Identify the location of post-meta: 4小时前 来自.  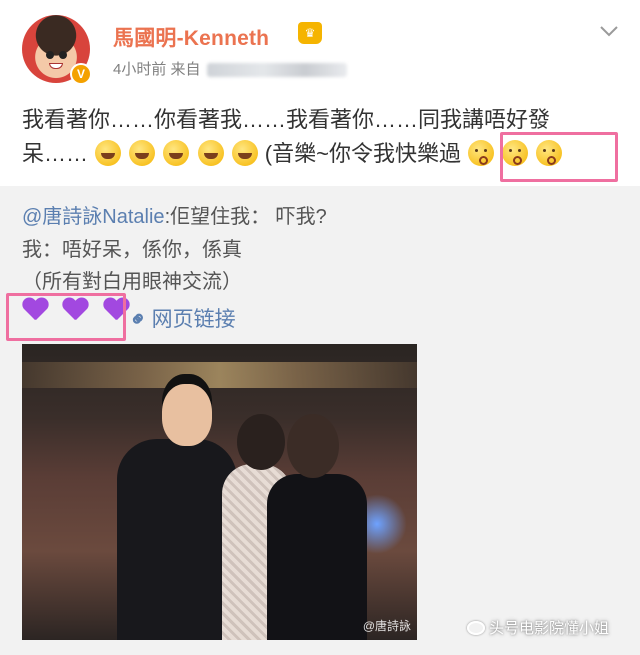
(230, 68).